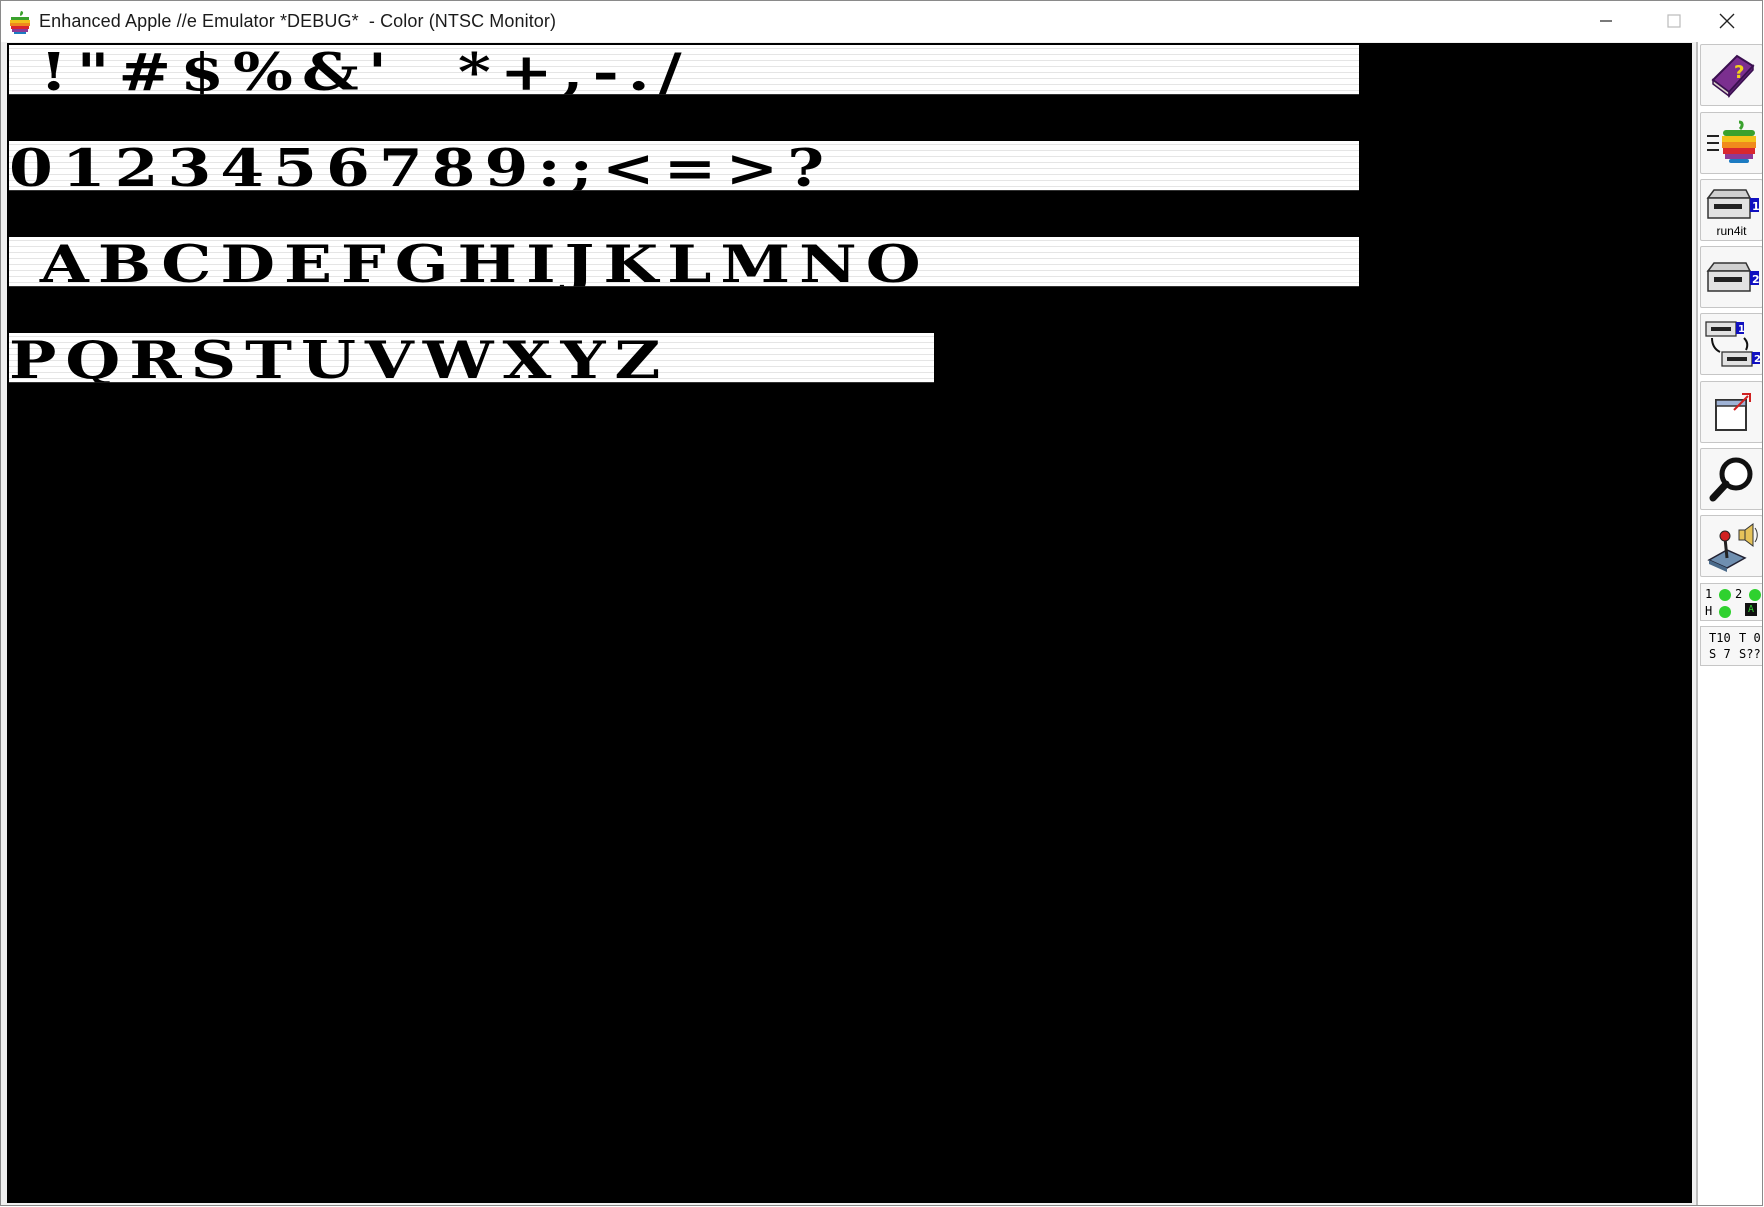  Describe the element at coordinates (1731, 646) in the screenshot. I see `track-sector-display: T10 T 0 S 7 S??` at that location.